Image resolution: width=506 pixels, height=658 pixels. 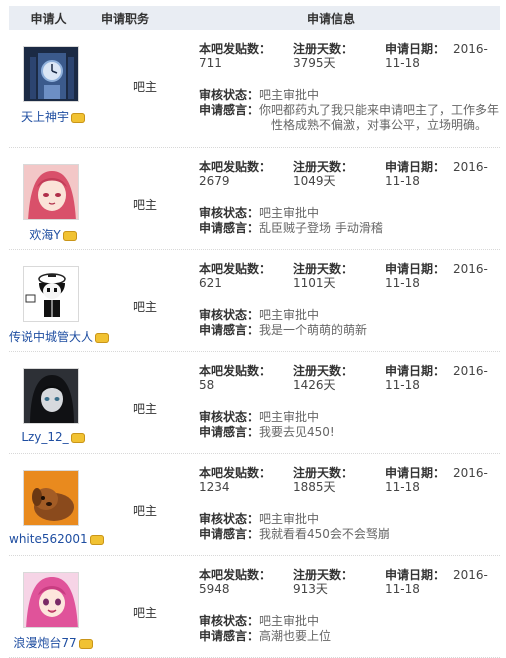 I want to click on statement: 申请感言：我要去见450!, so click(x=267, y=432).